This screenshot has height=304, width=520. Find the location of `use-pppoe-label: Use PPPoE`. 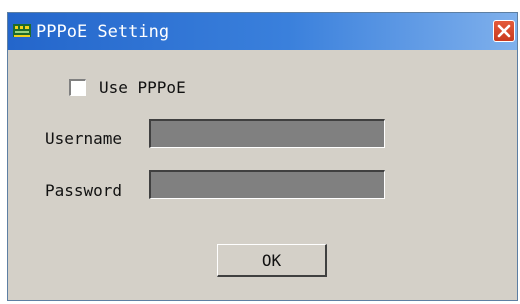

use-pppoe-label: Use PPPoE is located at coordinates (142, 87).